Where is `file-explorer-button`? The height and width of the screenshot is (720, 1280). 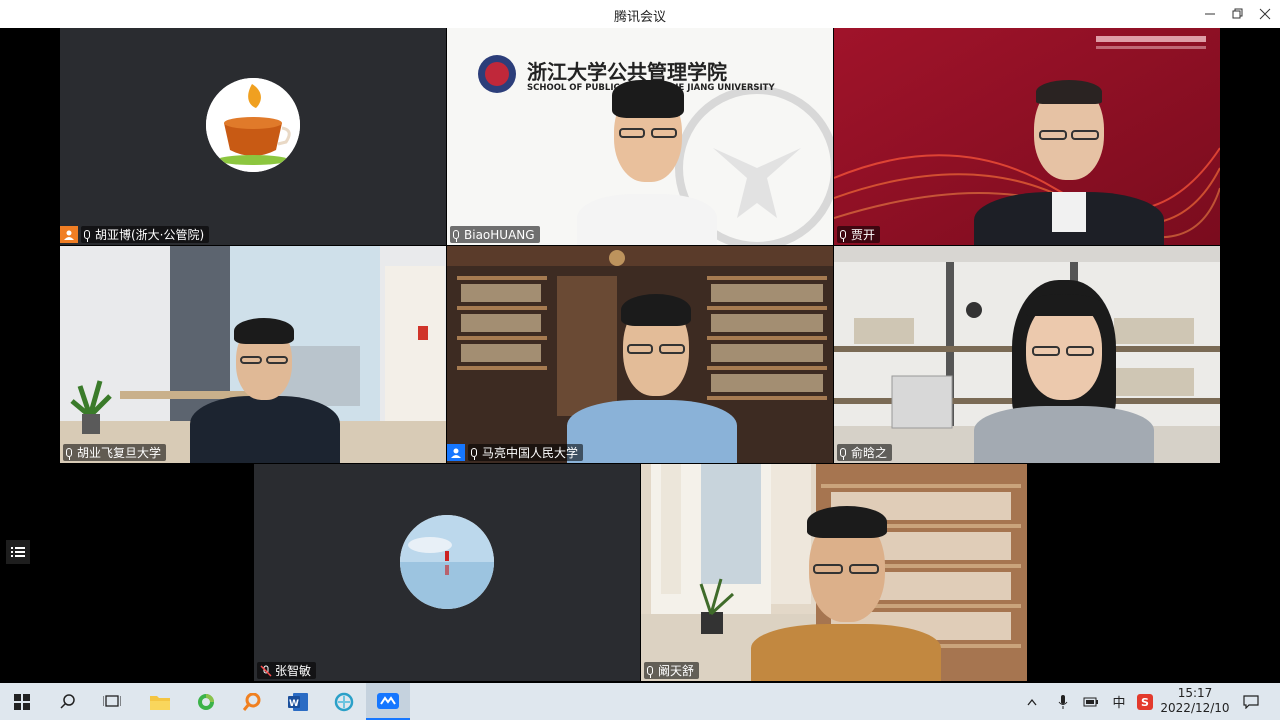 file-explorer-button is located at coordinates (160, 701).